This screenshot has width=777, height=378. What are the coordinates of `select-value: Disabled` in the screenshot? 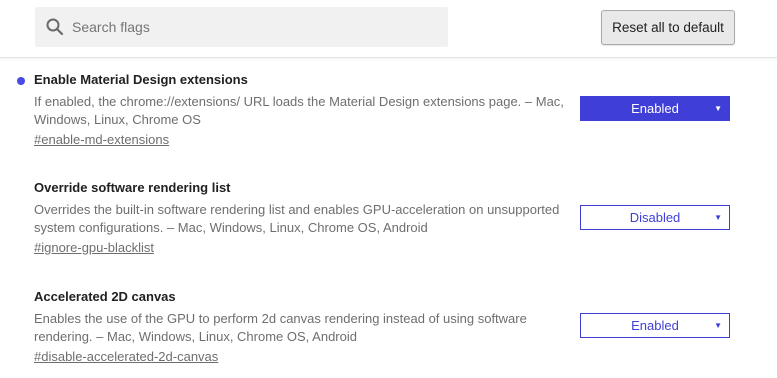 It's located at (655, 217).